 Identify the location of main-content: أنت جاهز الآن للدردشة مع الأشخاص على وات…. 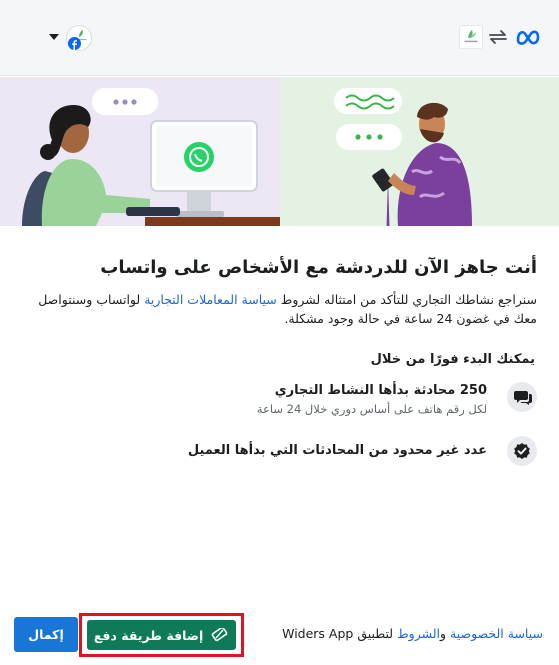
(279, 292).